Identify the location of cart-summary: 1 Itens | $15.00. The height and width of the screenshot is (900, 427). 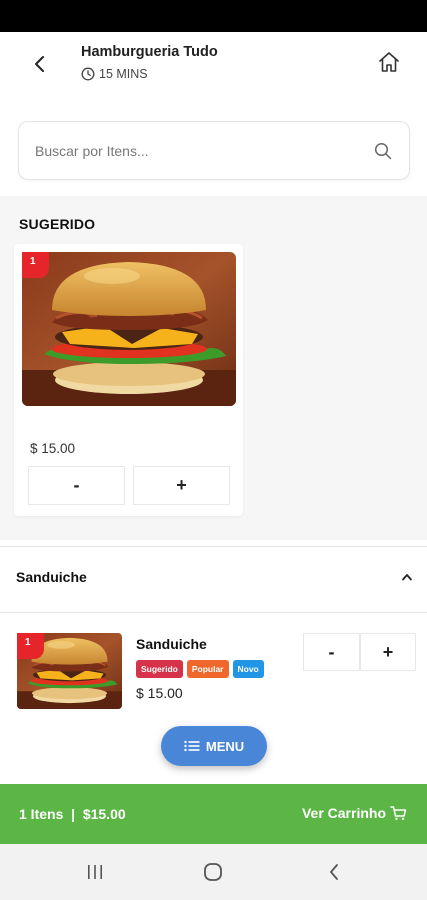
(72, 814).